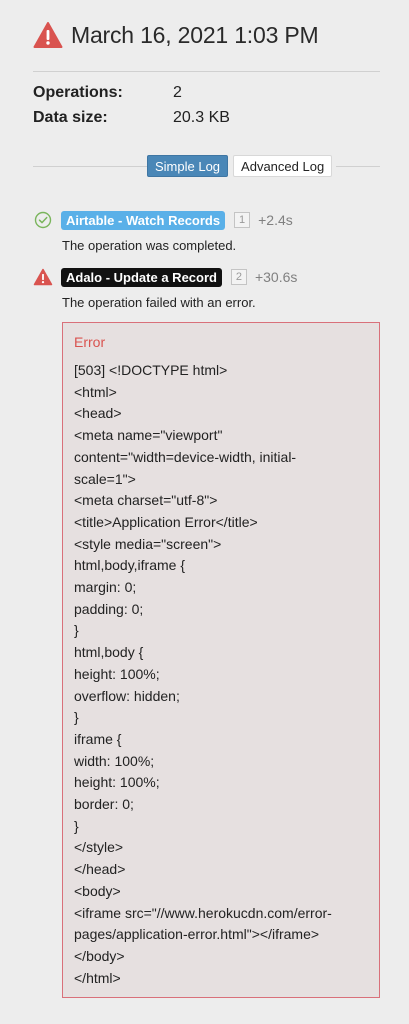  I want to click on elapsed-time: +2.4s, so click(275, 220).